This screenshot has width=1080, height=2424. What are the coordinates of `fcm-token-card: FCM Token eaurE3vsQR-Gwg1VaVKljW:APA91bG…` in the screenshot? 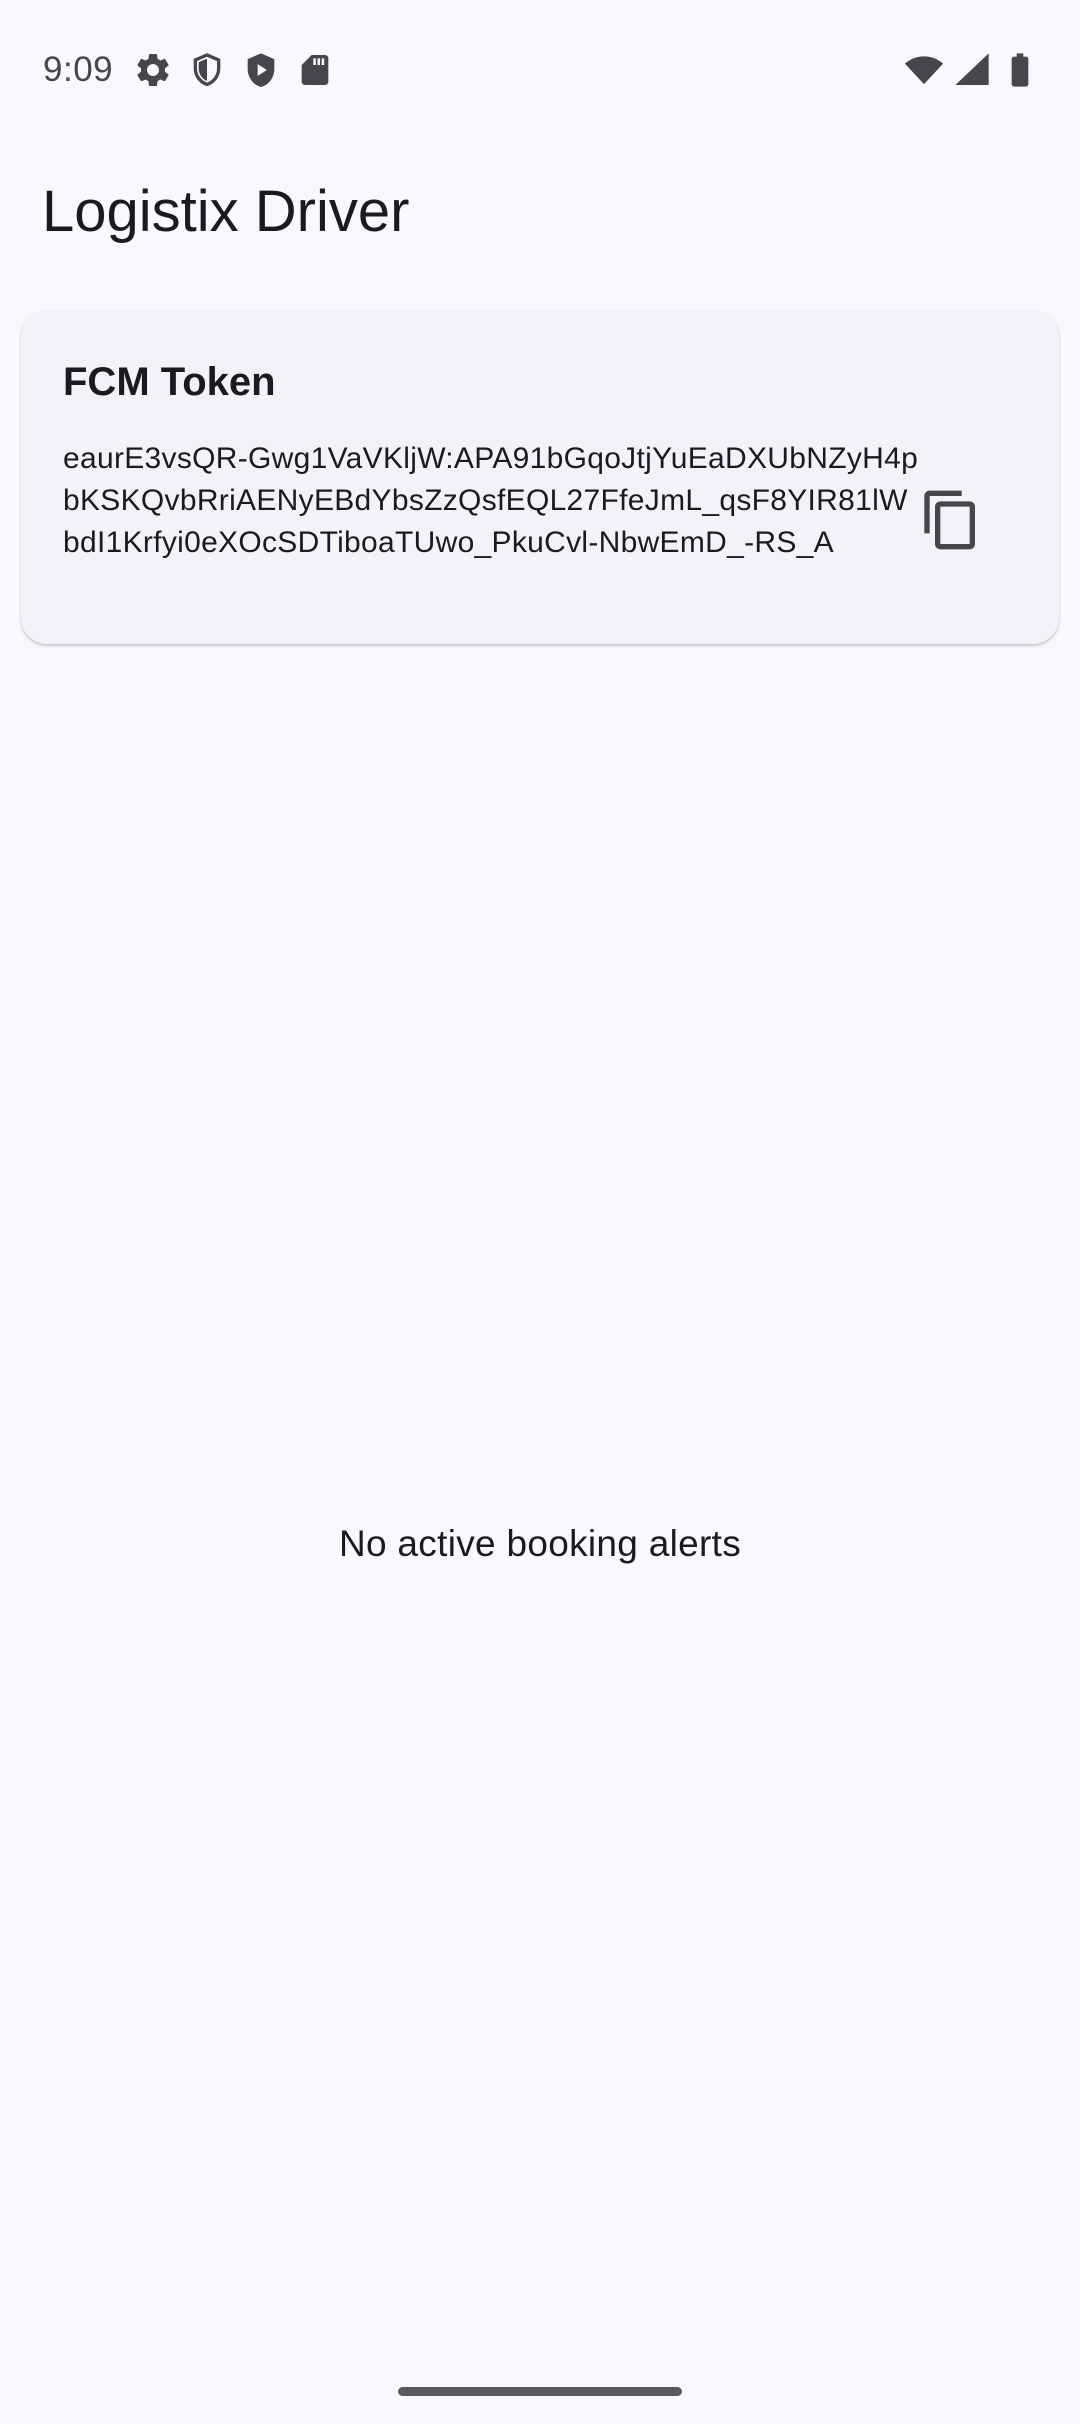 It's located at (540, 477).